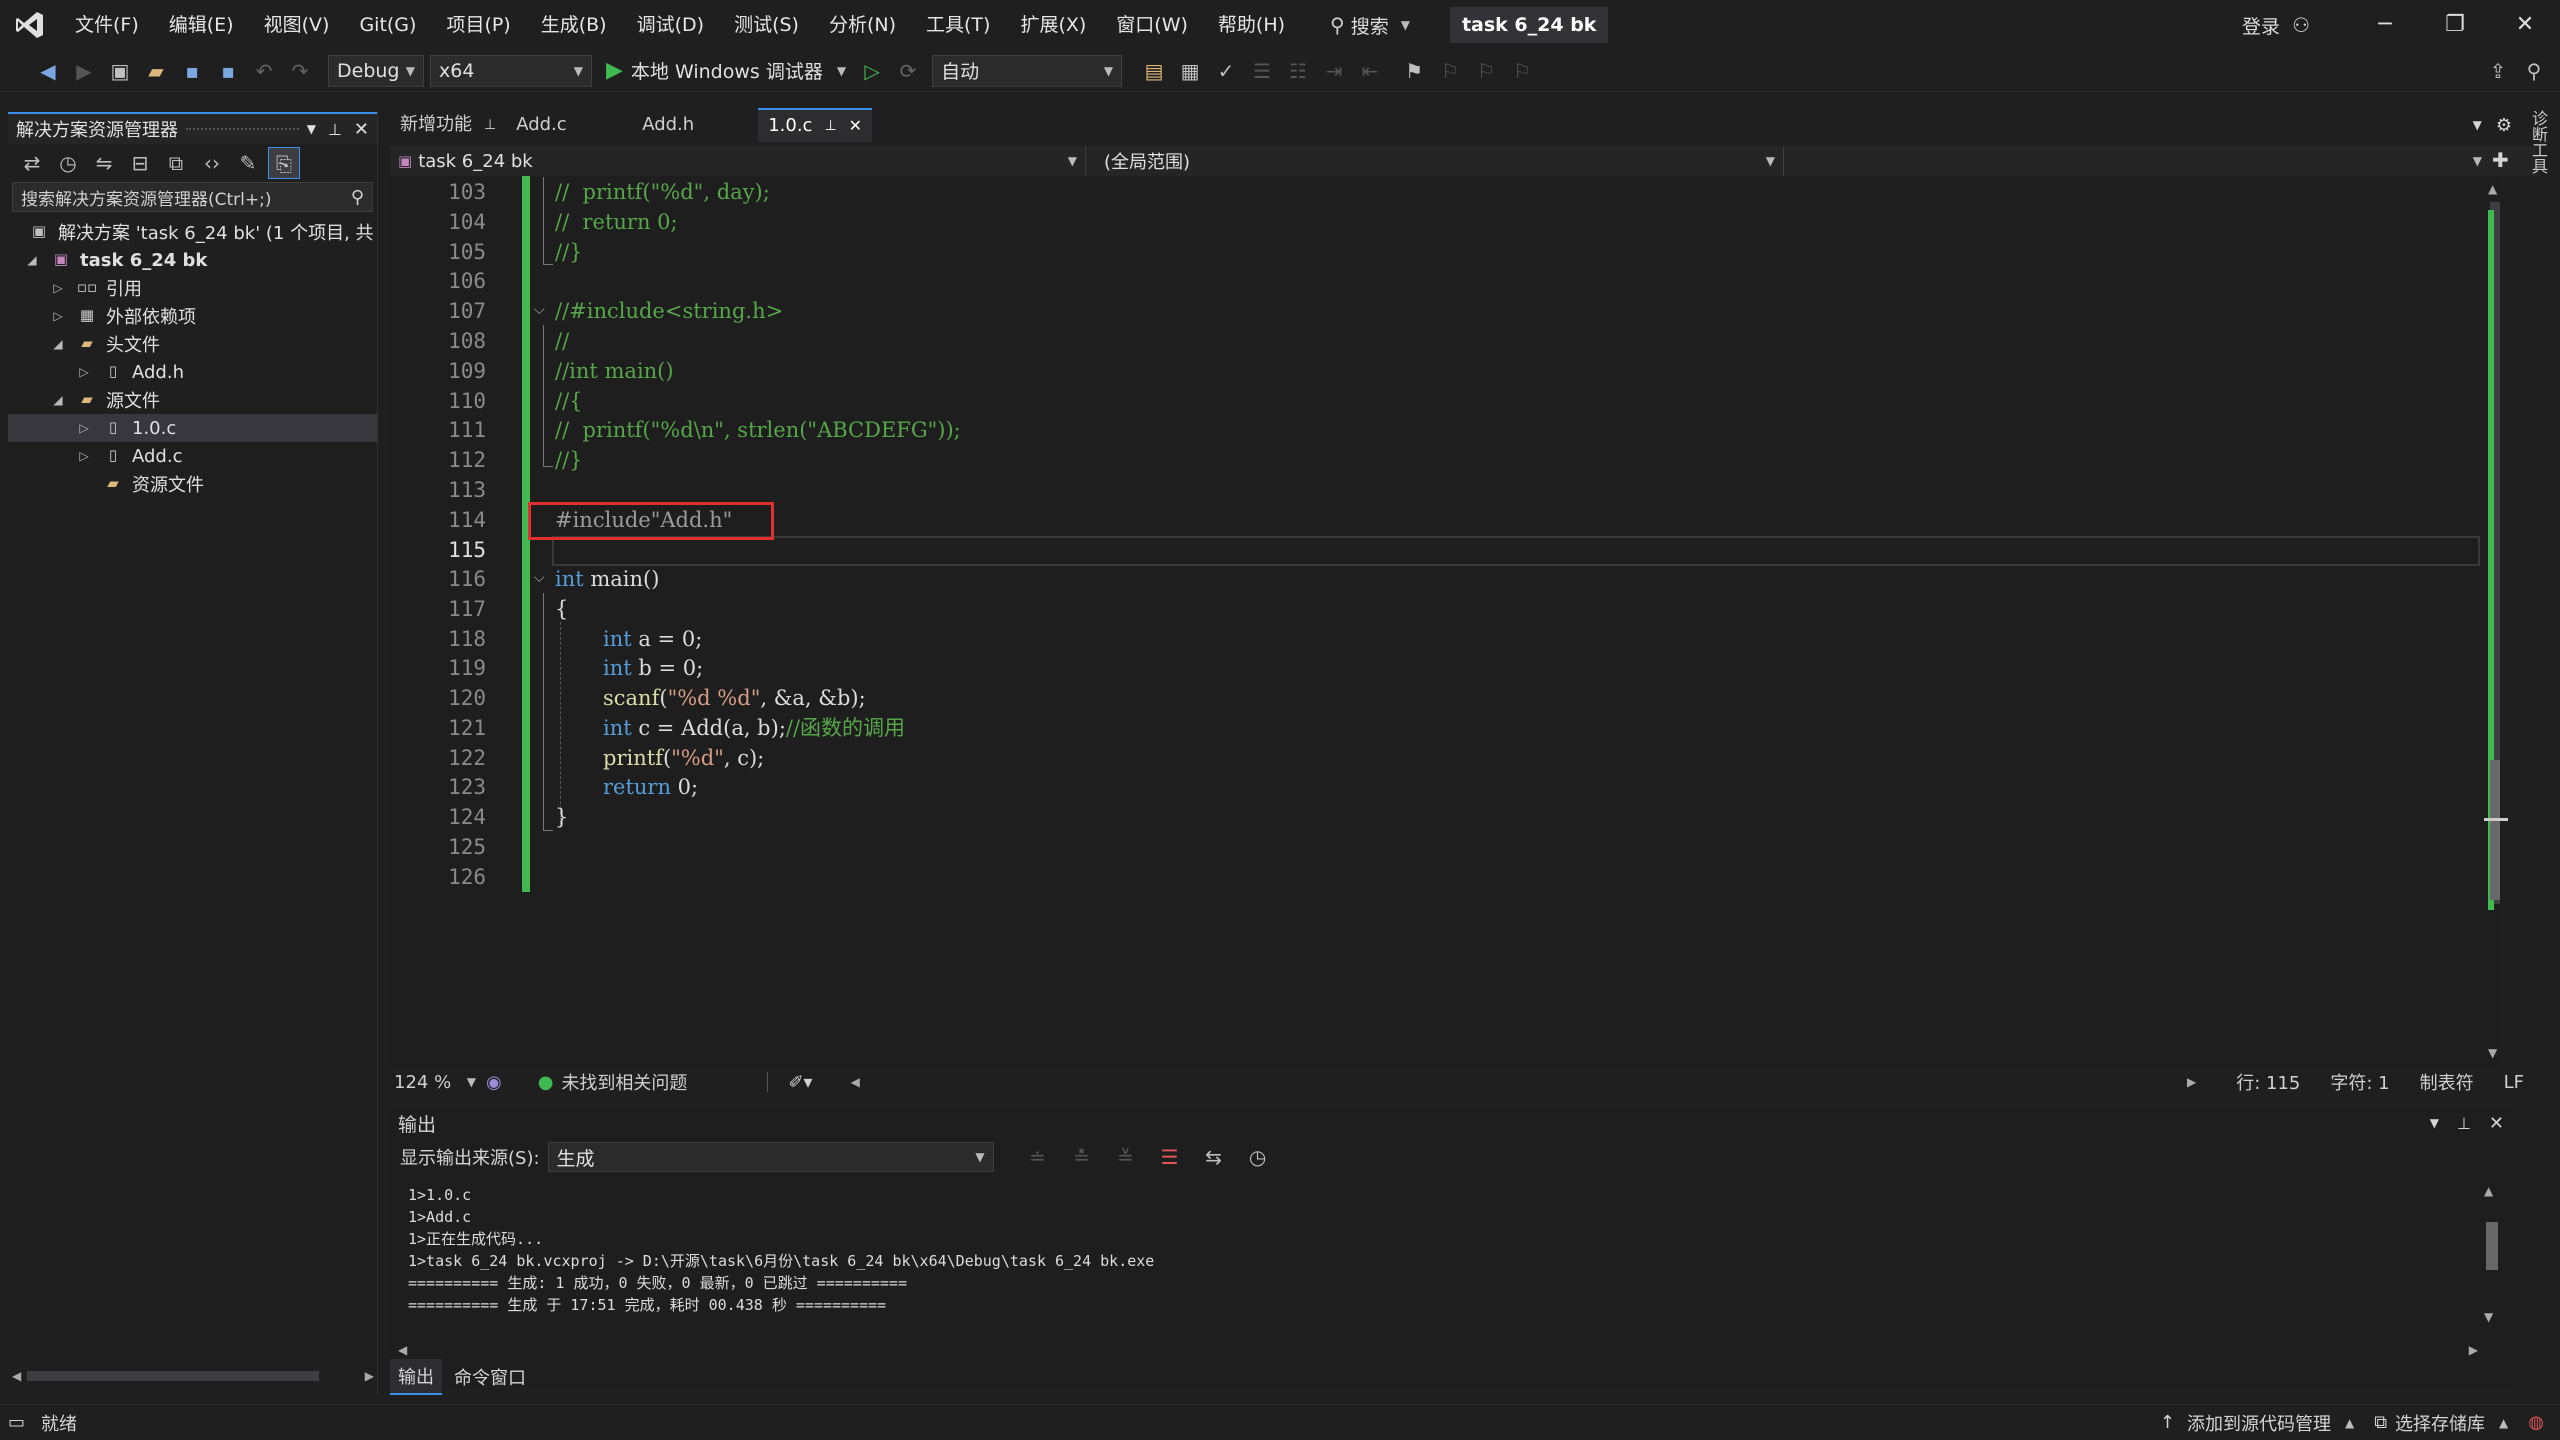 This screenshot has width=2560, height=1440. What do you see at coordinates (120, 71) in the screenshot?
I see `new-project-icon: ▣` at bounding box center [120, 71].